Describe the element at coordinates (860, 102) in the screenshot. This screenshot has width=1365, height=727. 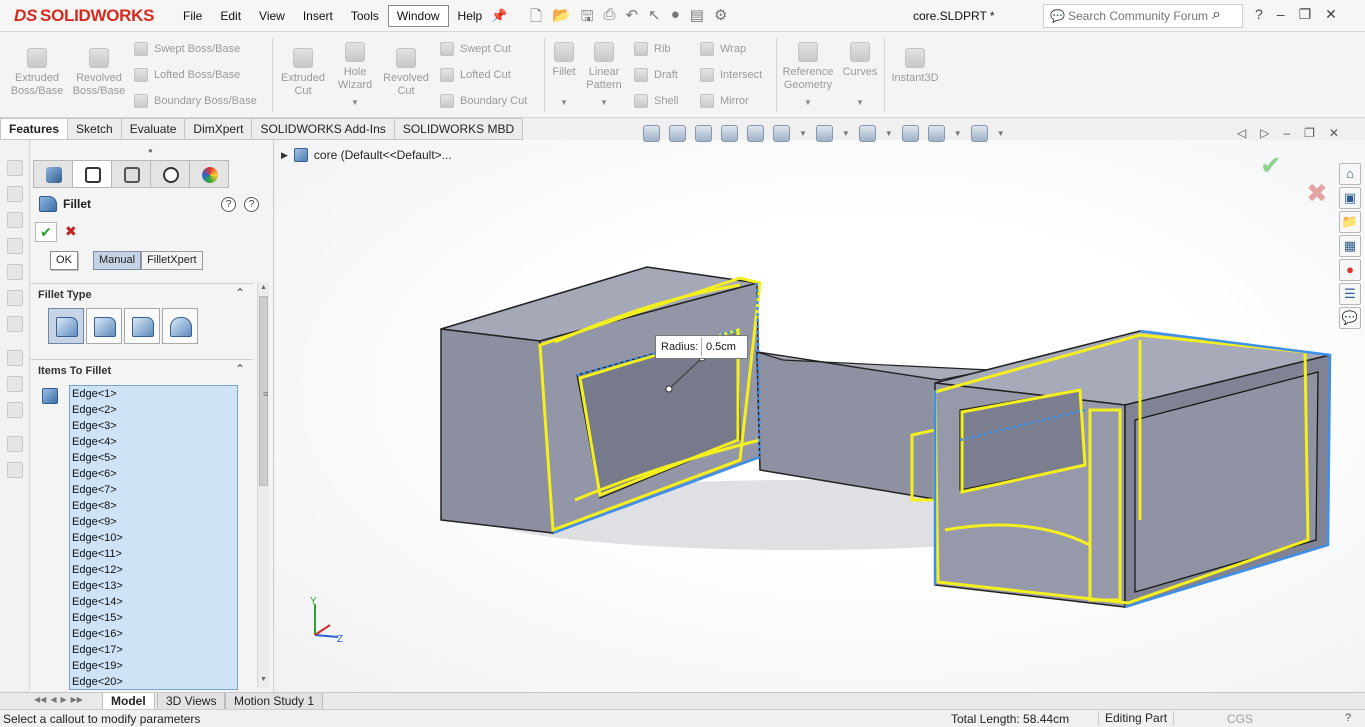
I see `curves-dropdown: ▼` at that location.